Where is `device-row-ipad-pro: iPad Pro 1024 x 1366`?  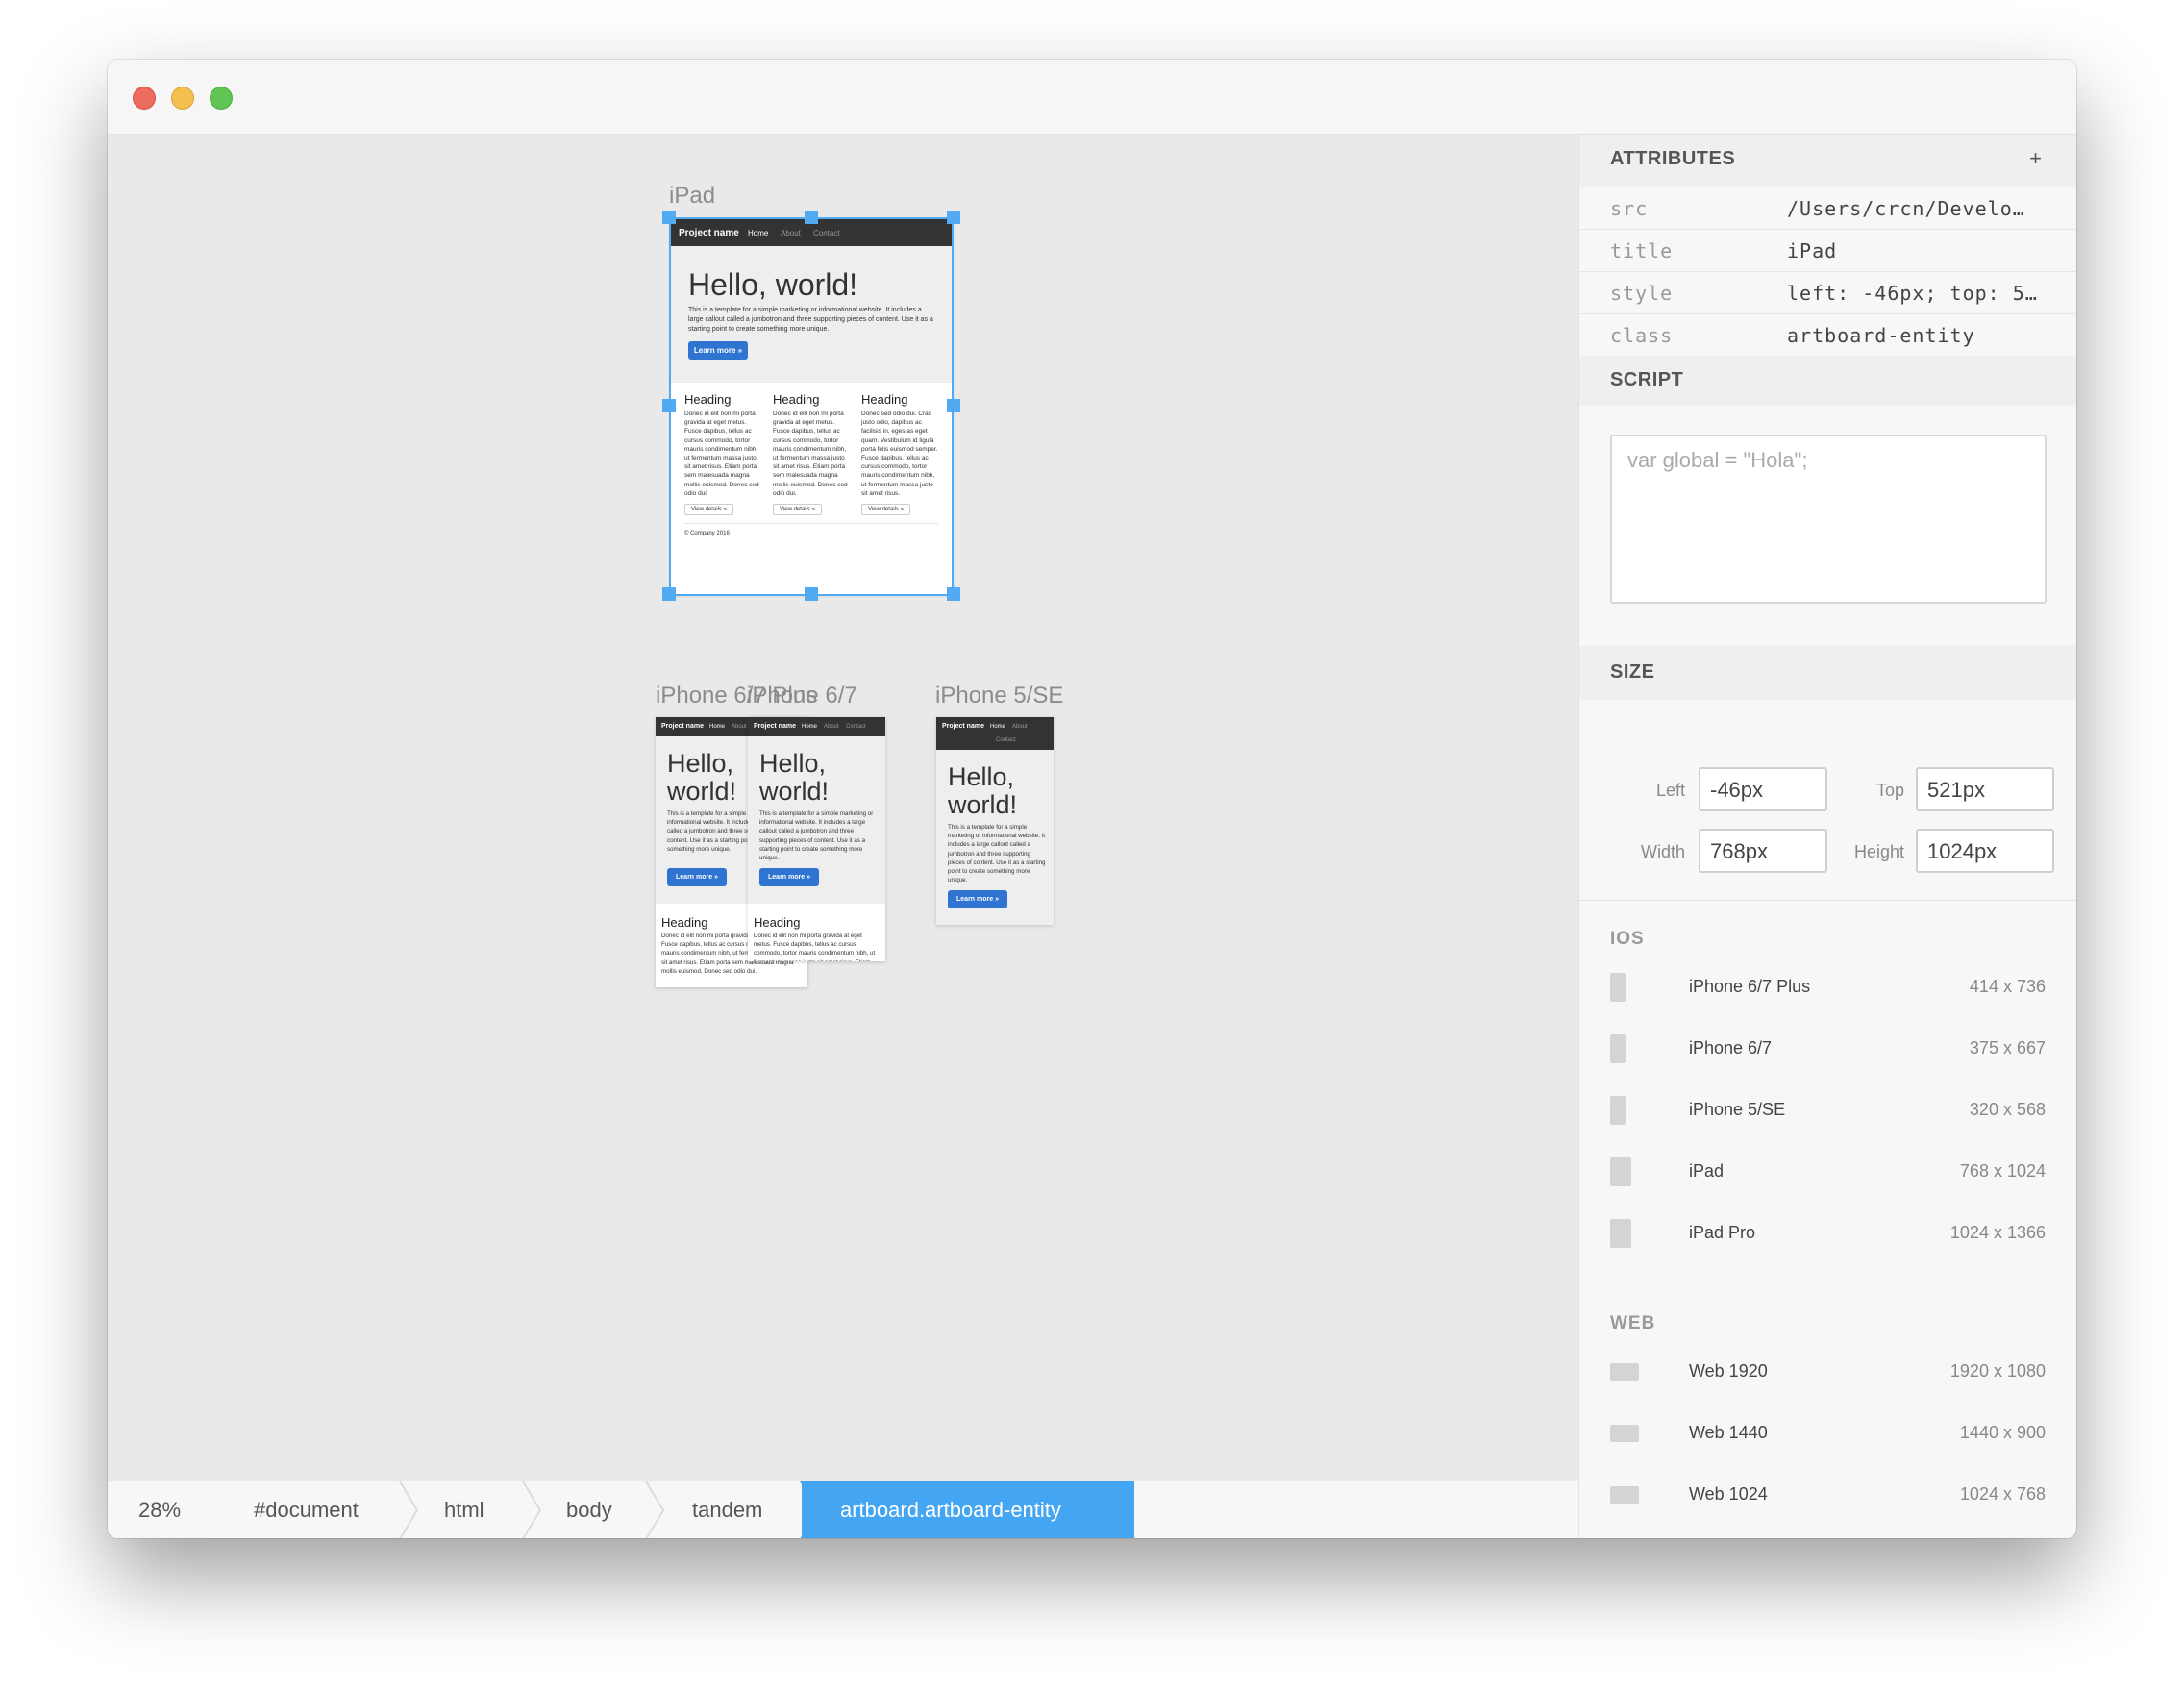 device-row-ipad-pro: iPad Pro 1024 x 1366 is located at coordinates (1828, 1234).